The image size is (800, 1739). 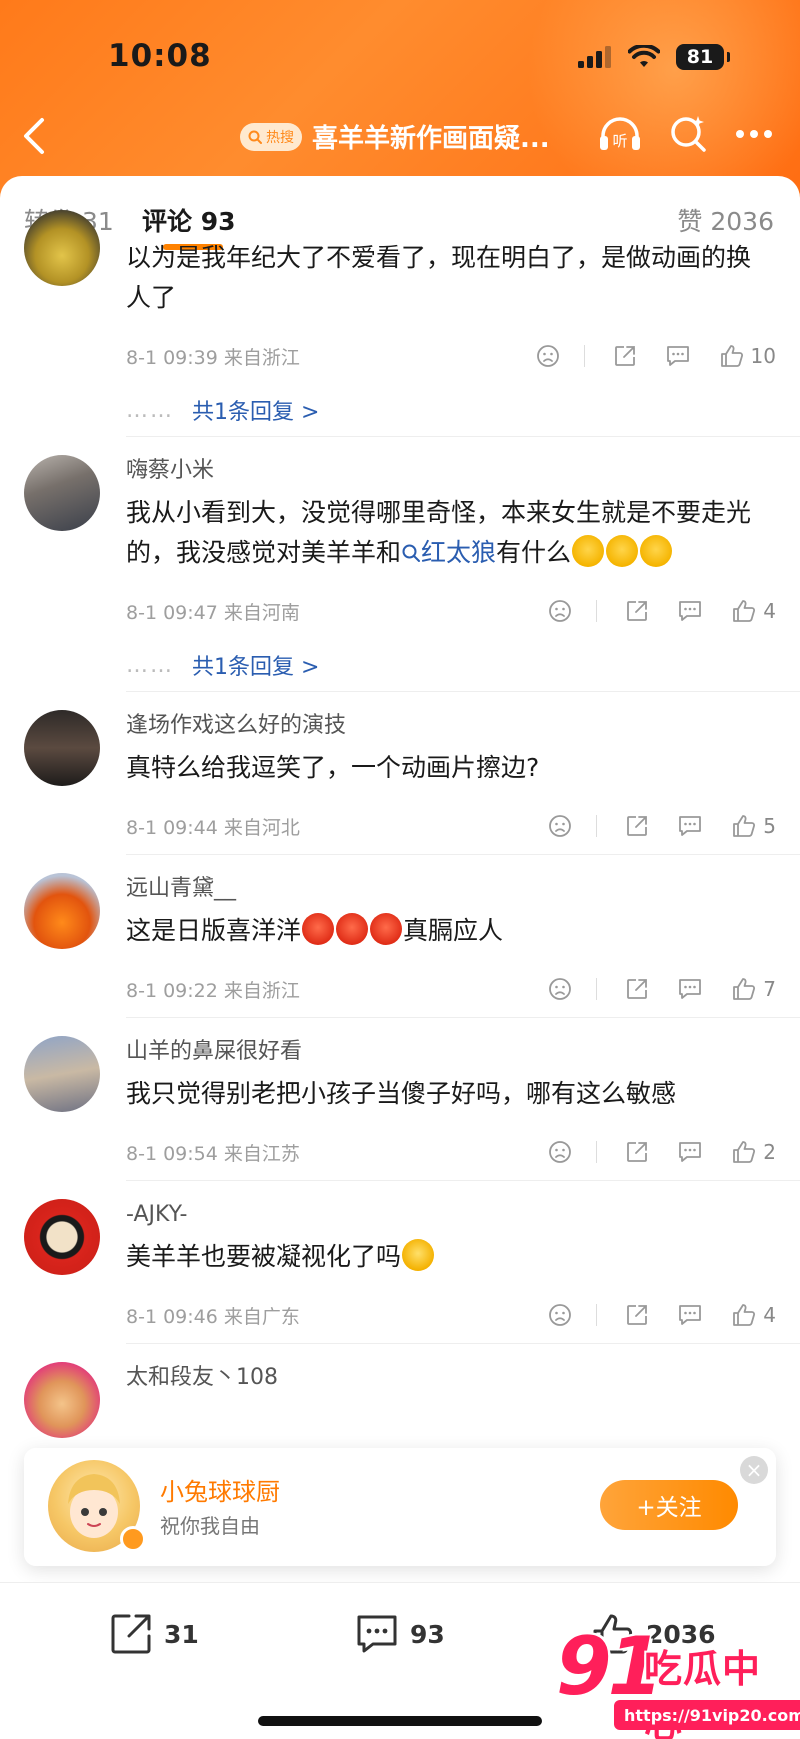 I want to click on more-icon, so click(x=754, y=134).